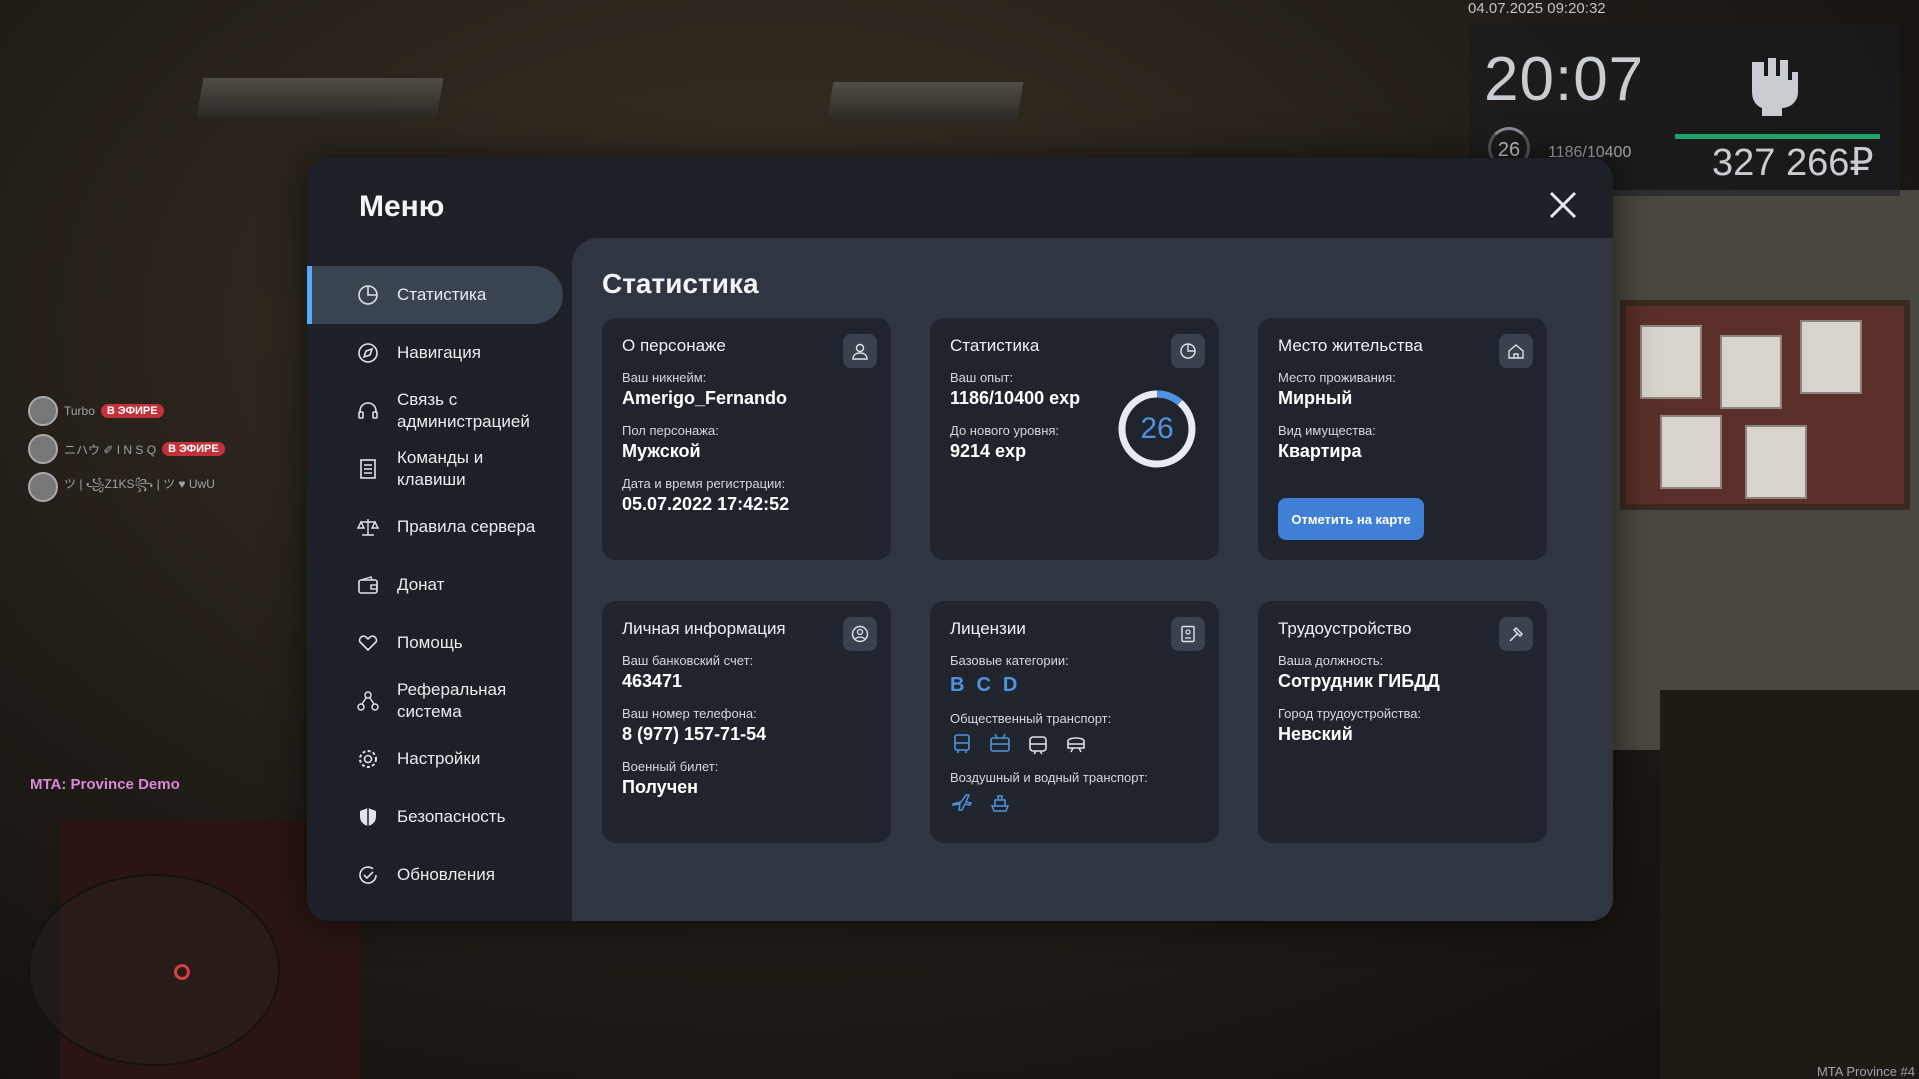  What do you see at coordinates (368, 759) in the screenshot?
I see `gear-icon` at bounding box center [368, 759].